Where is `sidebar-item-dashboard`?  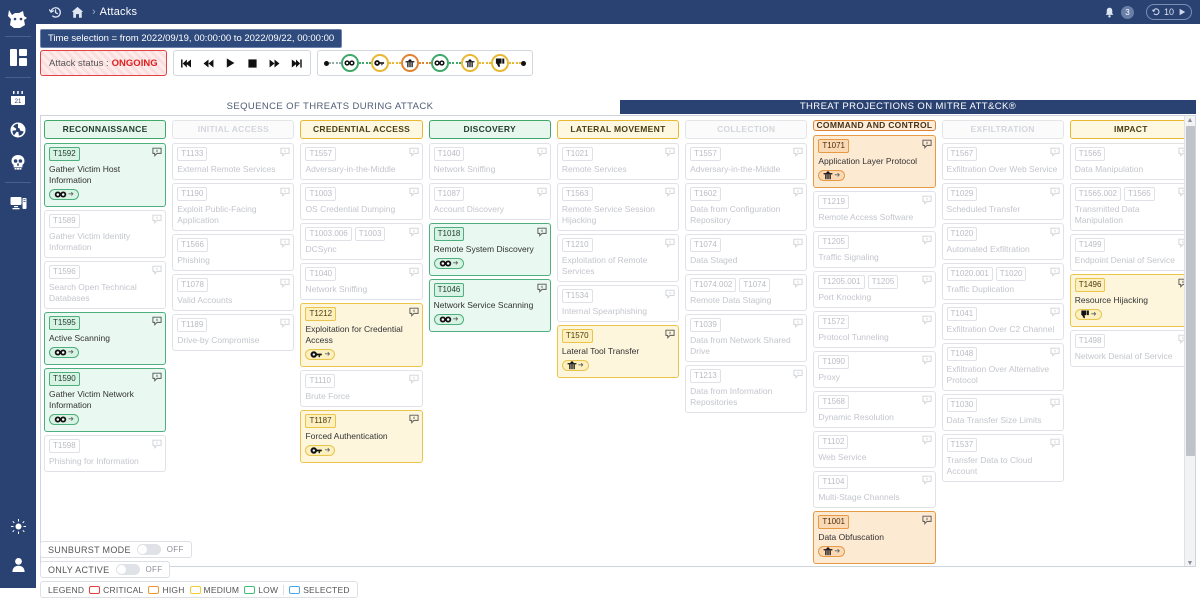
sidebar-item-dashboard is located at coordinates (18, 57).